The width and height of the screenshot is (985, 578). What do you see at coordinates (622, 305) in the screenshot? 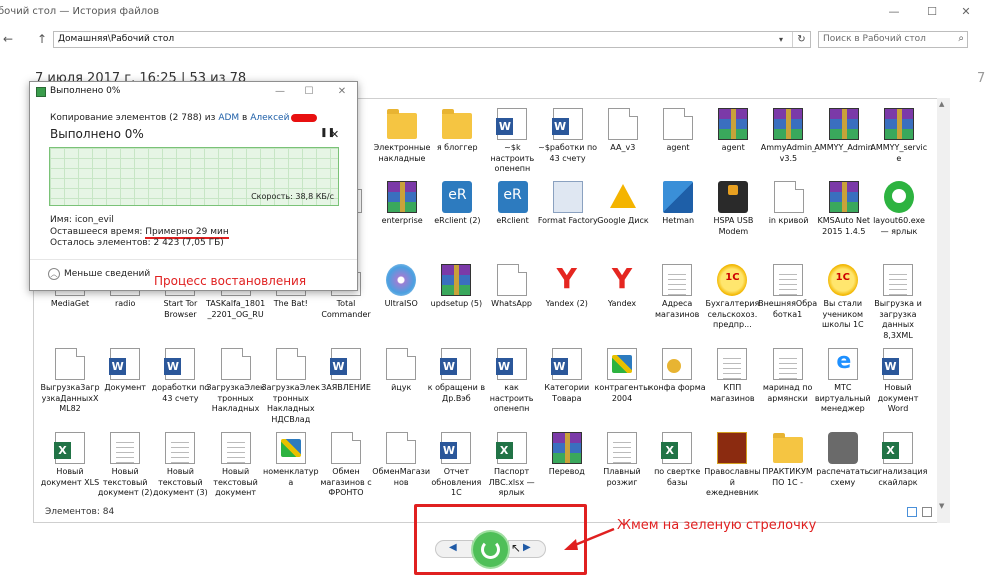
I see `file-item: Yandex` at bounding box center [622, 305].